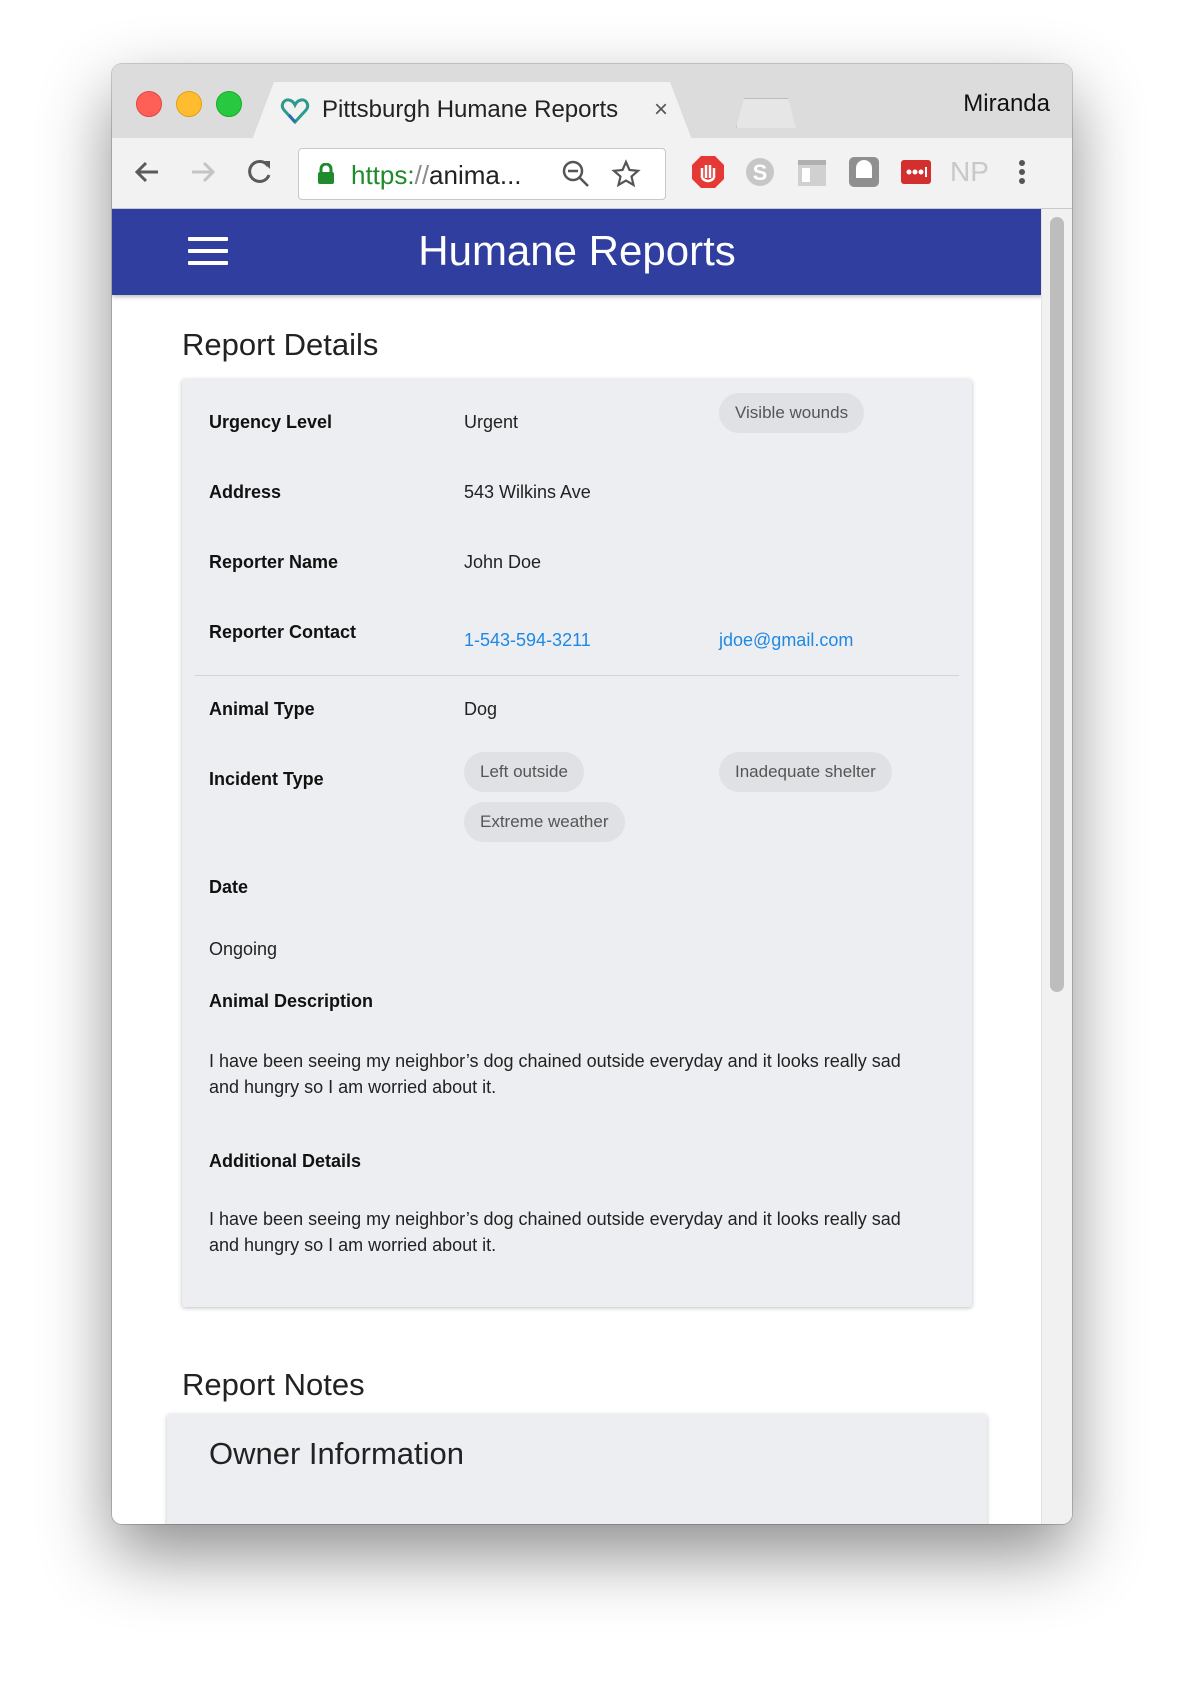 The height and width of the screenshot is (1684, 1184). I want to click on owner-information-title: Owner Information, so click(336, 1453).